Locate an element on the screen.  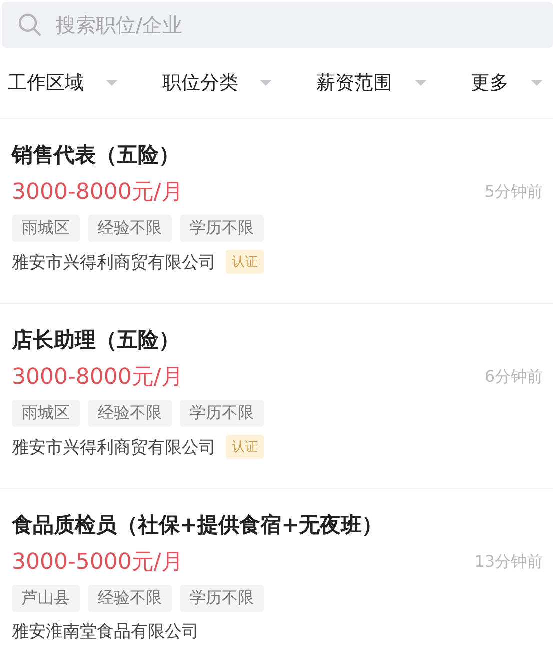
filter-dropdown: 更多 is located at coordinates (506, 83).